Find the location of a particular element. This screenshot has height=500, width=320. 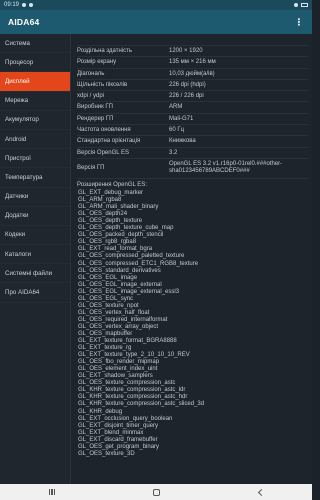

extension-item: GL_EXT_discard_framebuffer is located at coordinates (118, 439).